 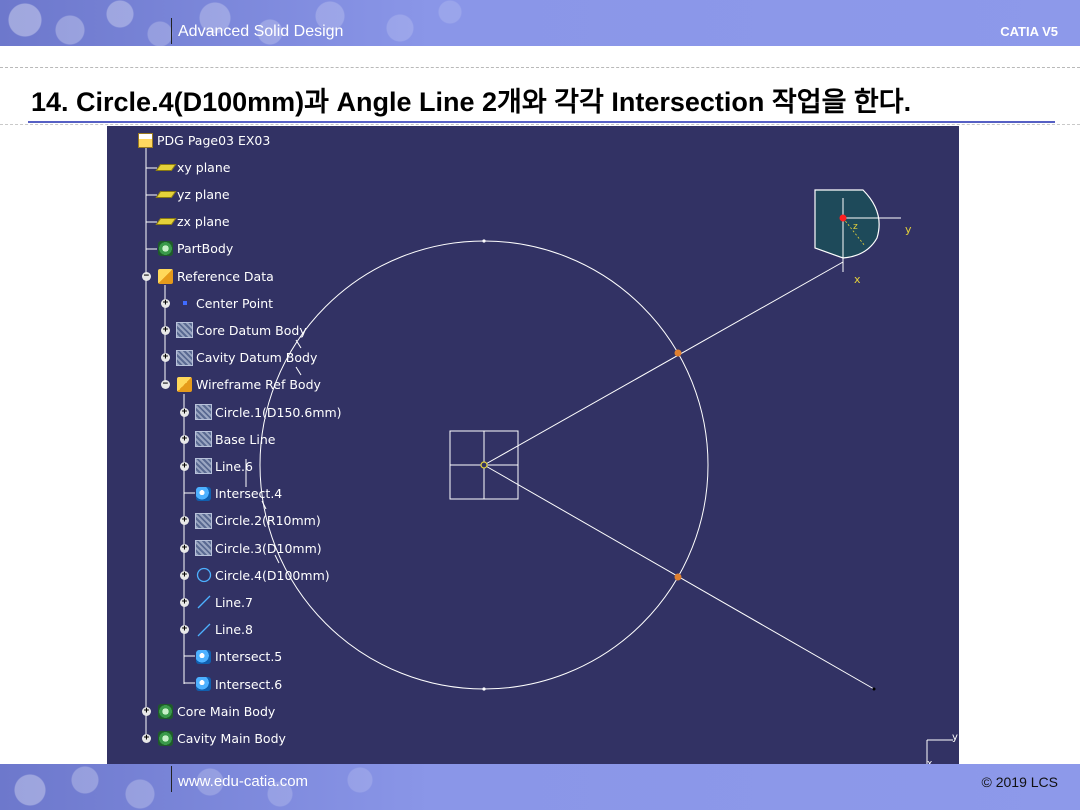 I want to click on tree-node: Circle.1(D150.6mm), so click(x=268, y=412).